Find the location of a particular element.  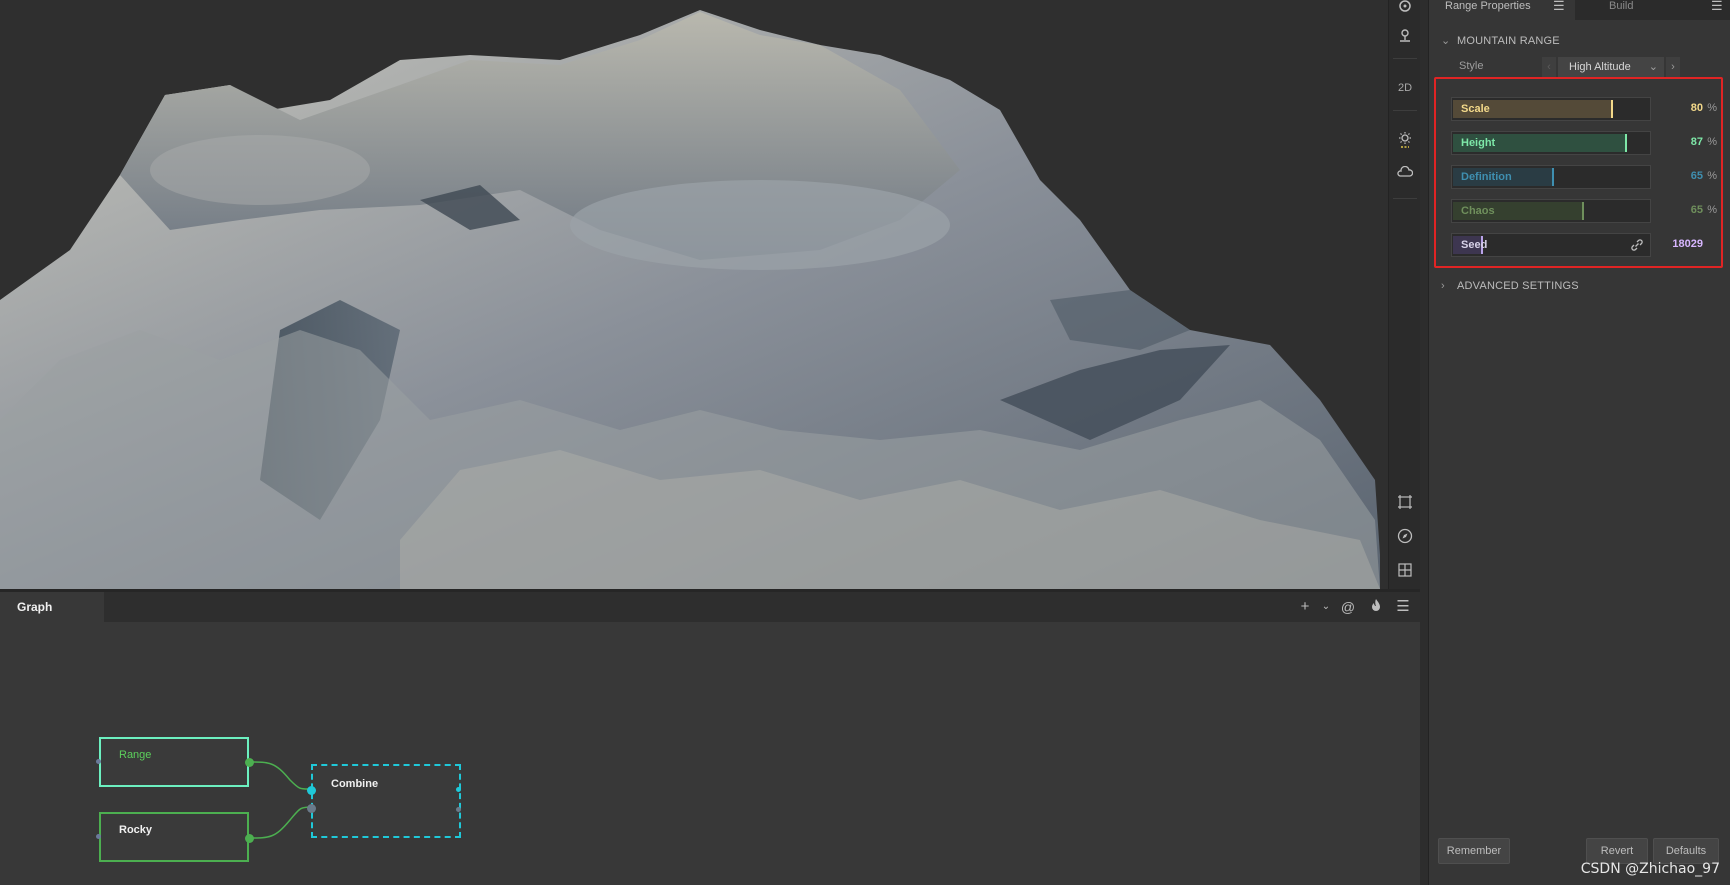

style-value: High Altitude is located at coordinates (1600, 67).